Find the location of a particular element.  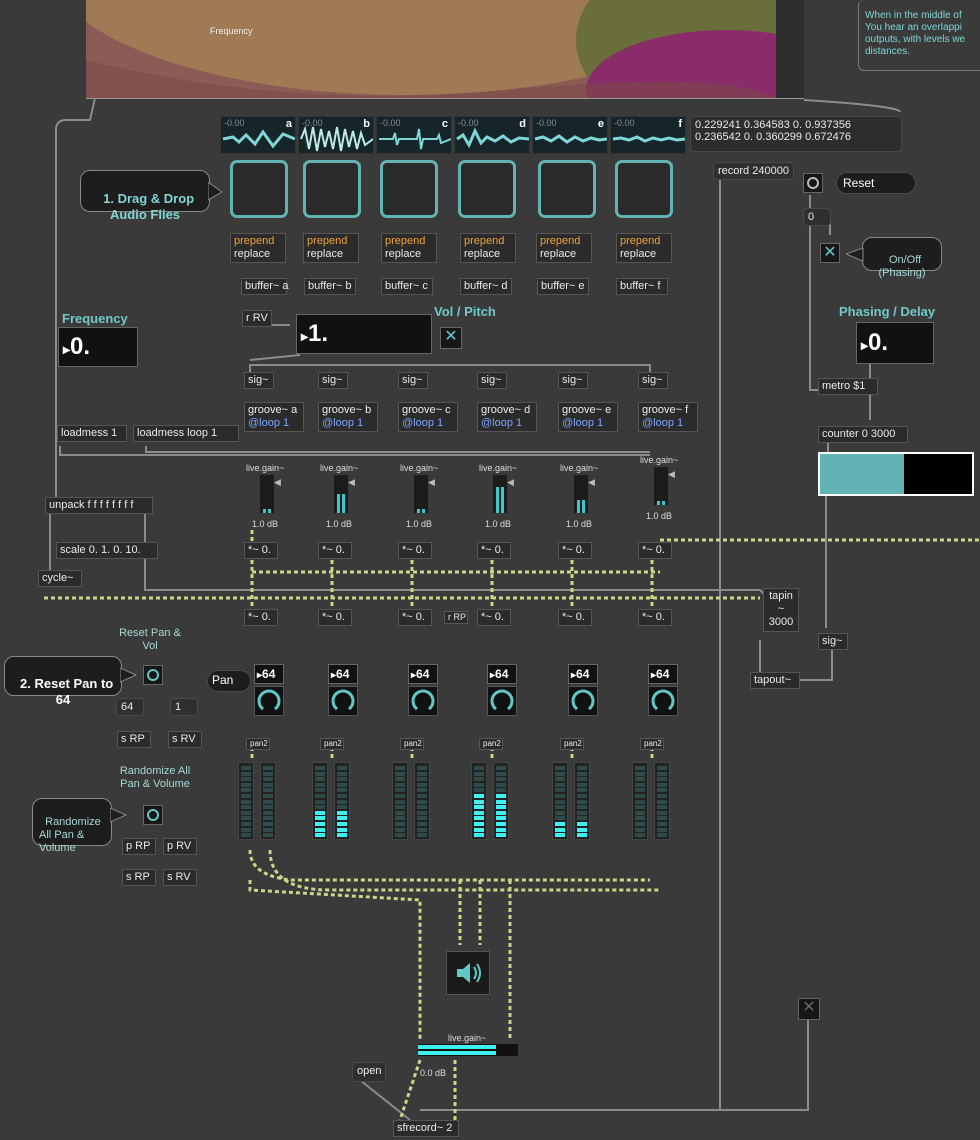

master-gain-slider is located at coordinates (468, 1050).